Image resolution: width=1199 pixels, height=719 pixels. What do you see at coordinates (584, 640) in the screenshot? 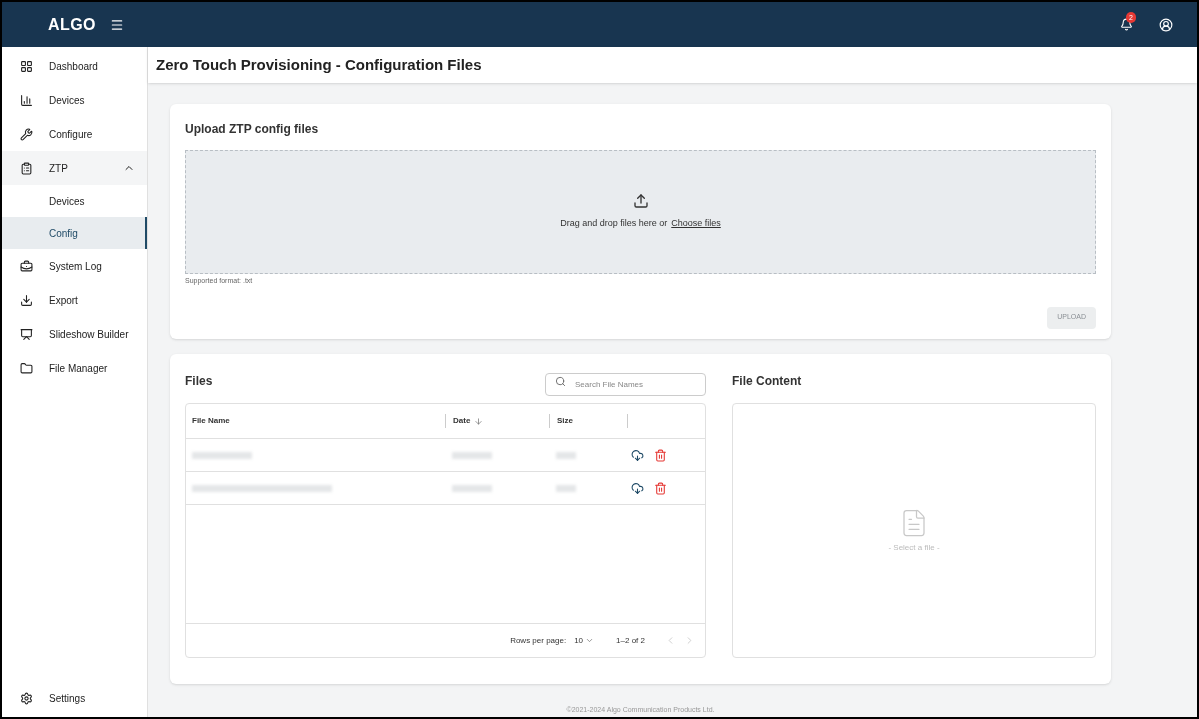
I see `rows-per-page-select: 10` at bounding box center [584, 640].